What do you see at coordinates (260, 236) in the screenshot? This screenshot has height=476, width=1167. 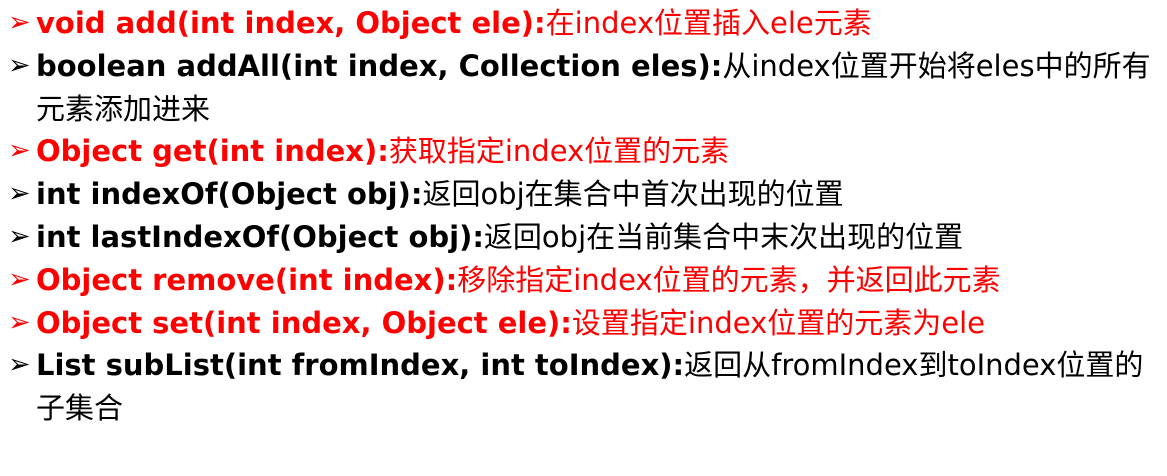 I see `method-signature: int lastIndexOf(Object obj):` at bounding box center [260, 236].